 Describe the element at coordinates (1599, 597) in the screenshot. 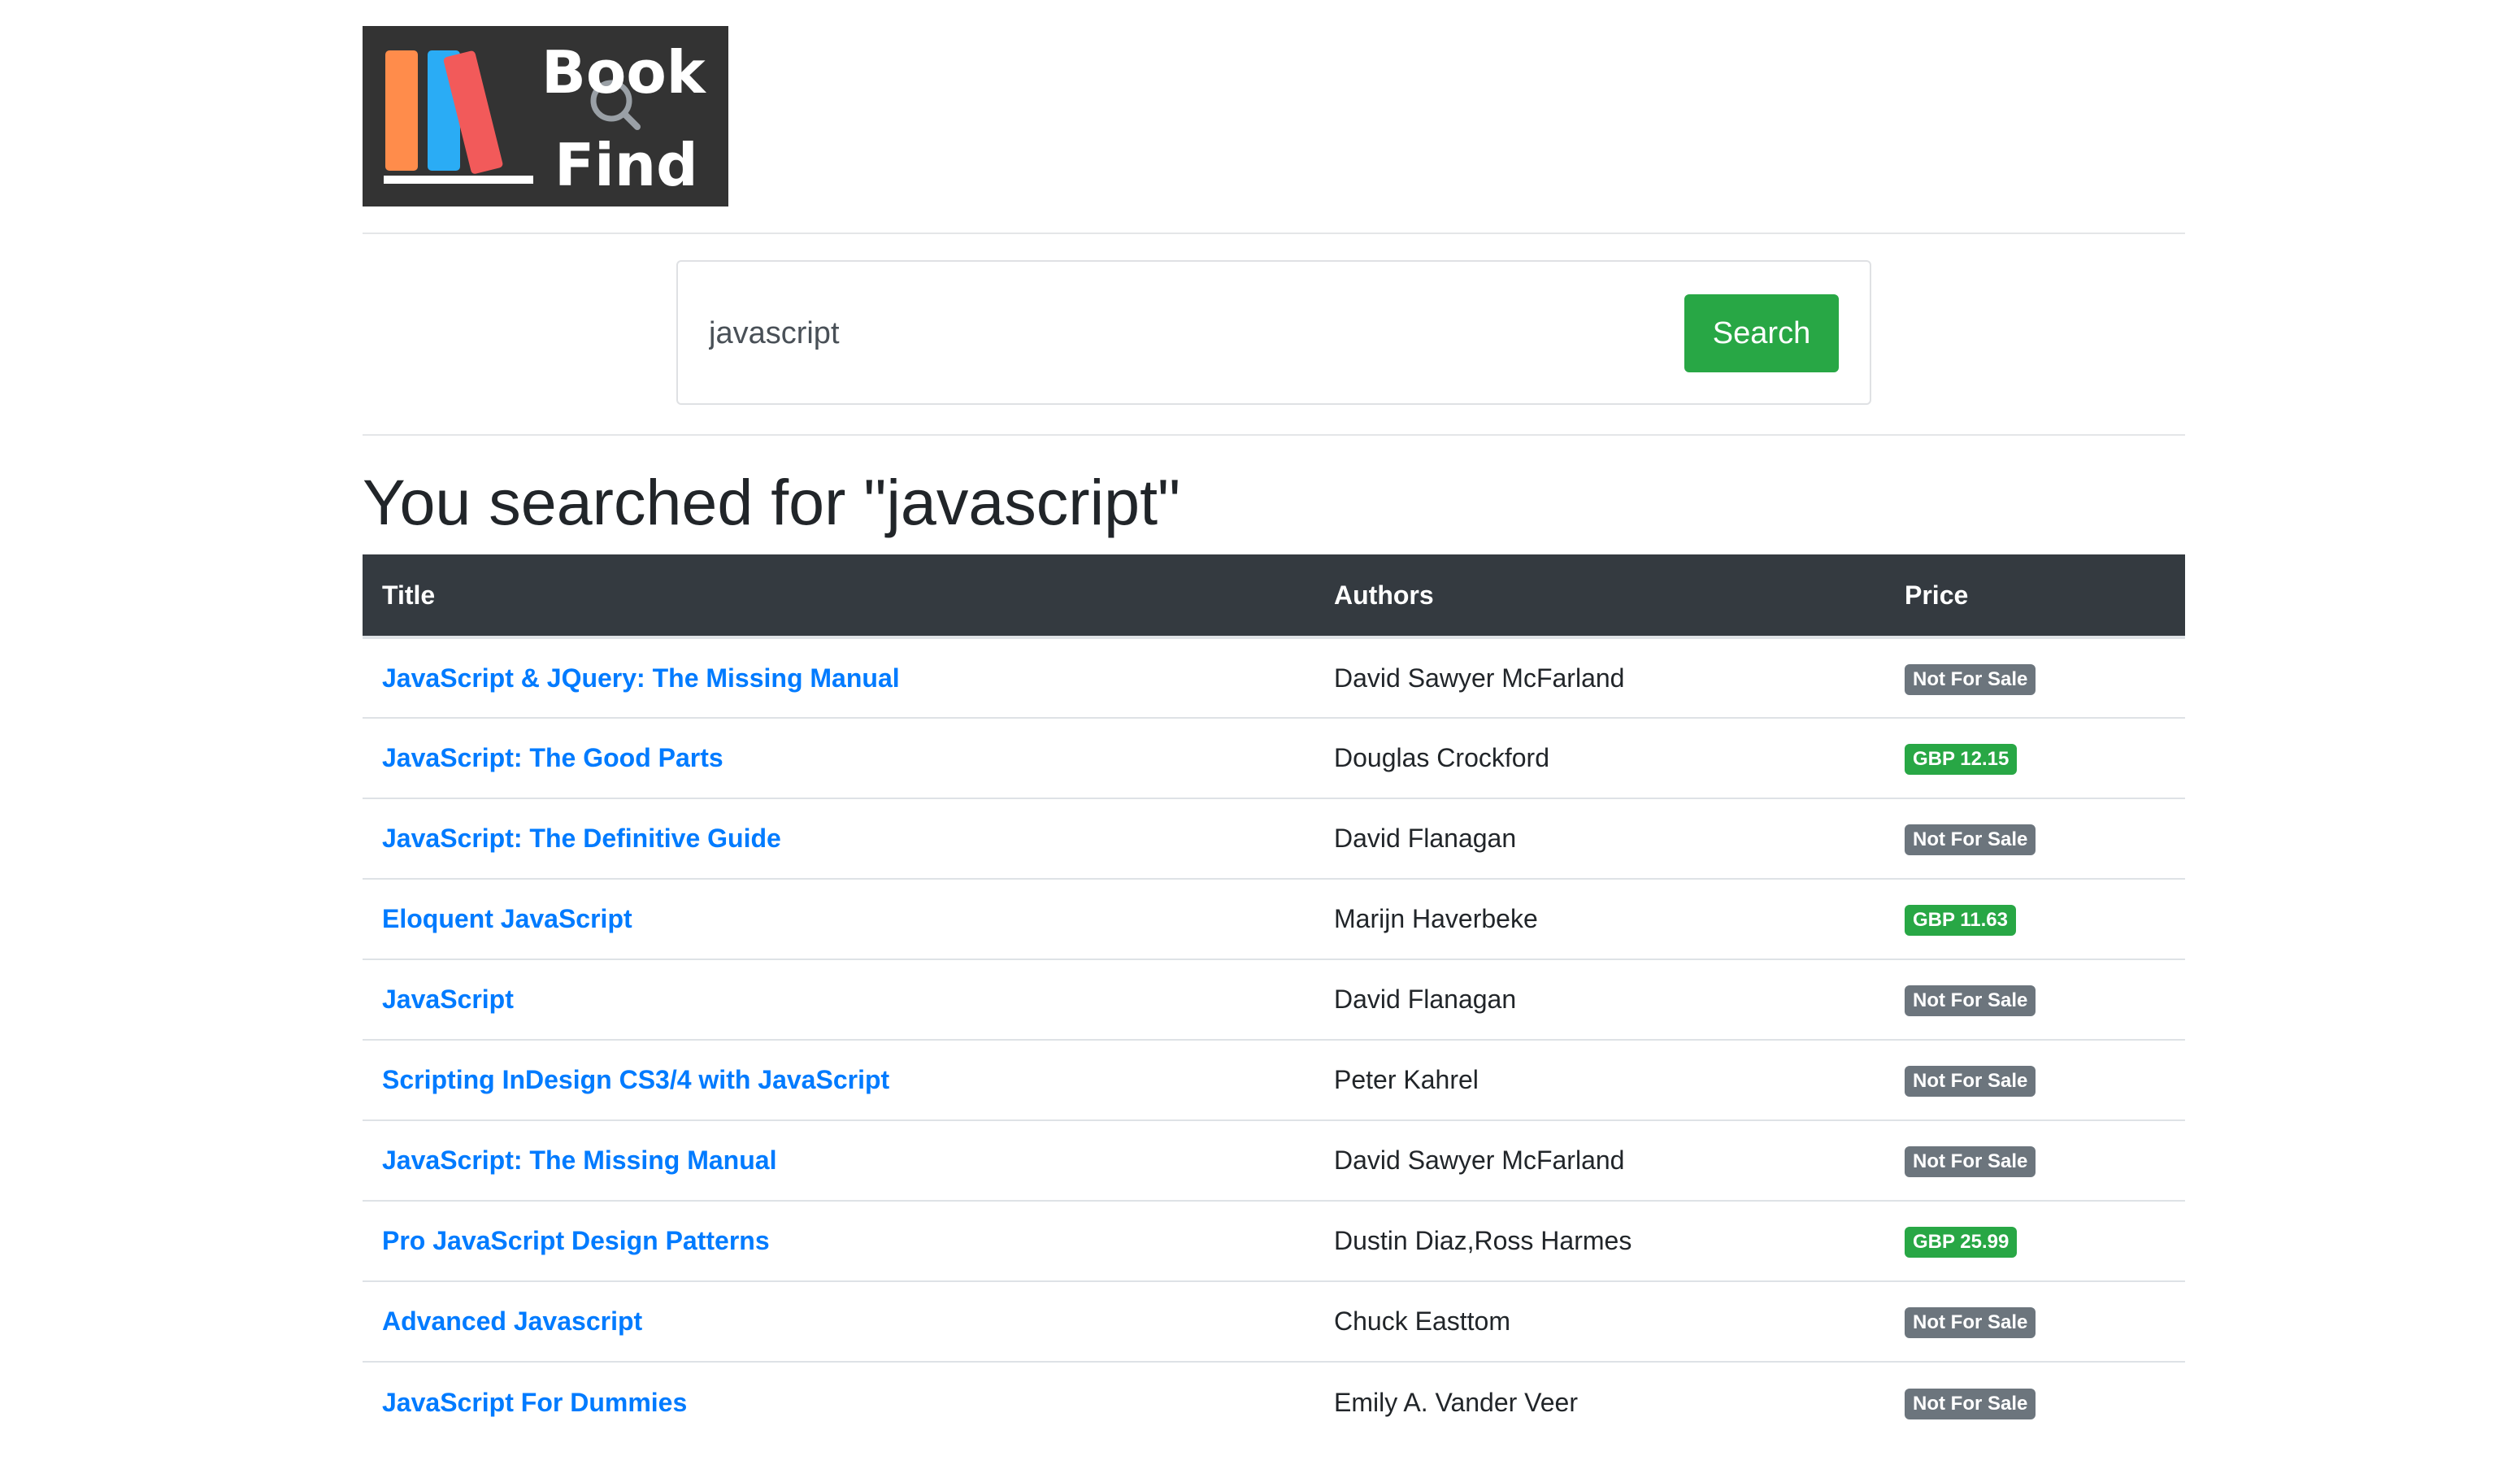

I see `column-header-authors: Authors` at that location.